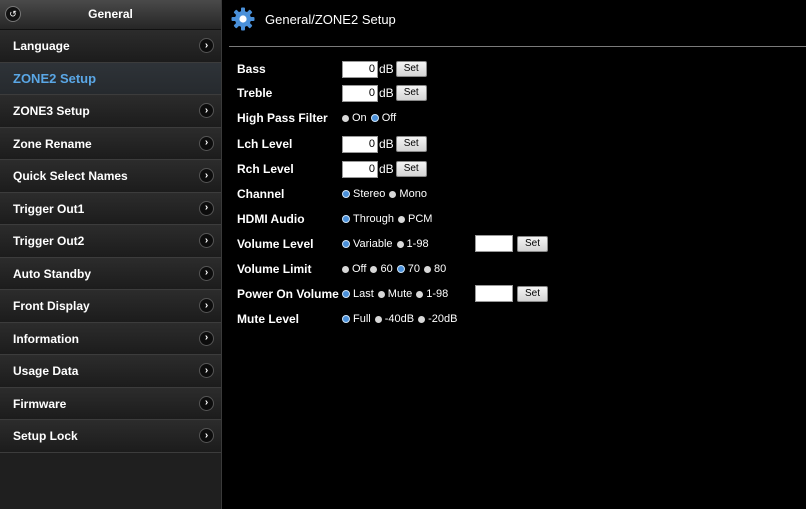 The width and height of the screenshot is (806, 509). Describe the element at coordinates (261, 194) in the screenshot. I see `channel-label: Channel` at that location.